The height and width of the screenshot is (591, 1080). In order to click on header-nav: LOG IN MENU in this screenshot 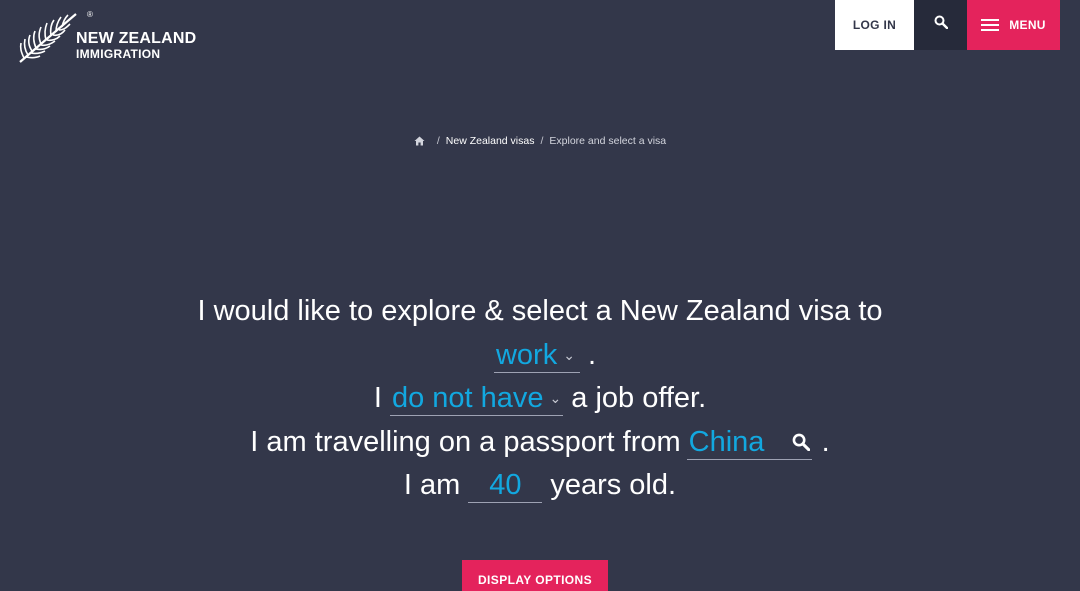, I will do `click(947, 25)`.